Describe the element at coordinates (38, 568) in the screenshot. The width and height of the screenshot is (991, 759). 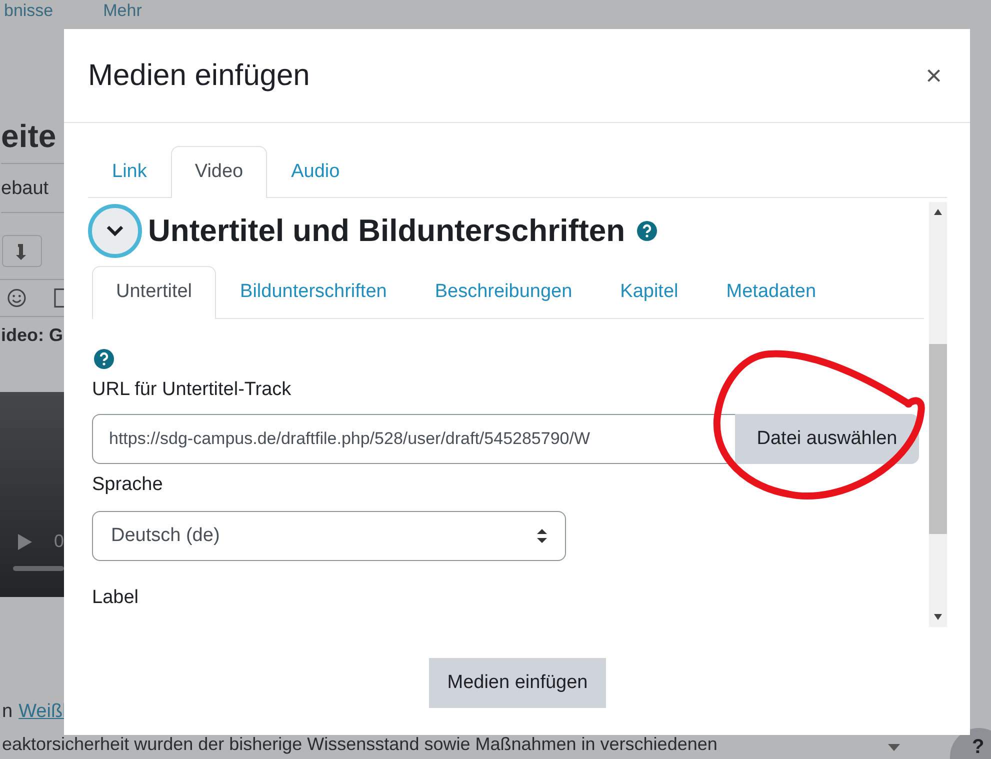
I see `progress-track` at that location.